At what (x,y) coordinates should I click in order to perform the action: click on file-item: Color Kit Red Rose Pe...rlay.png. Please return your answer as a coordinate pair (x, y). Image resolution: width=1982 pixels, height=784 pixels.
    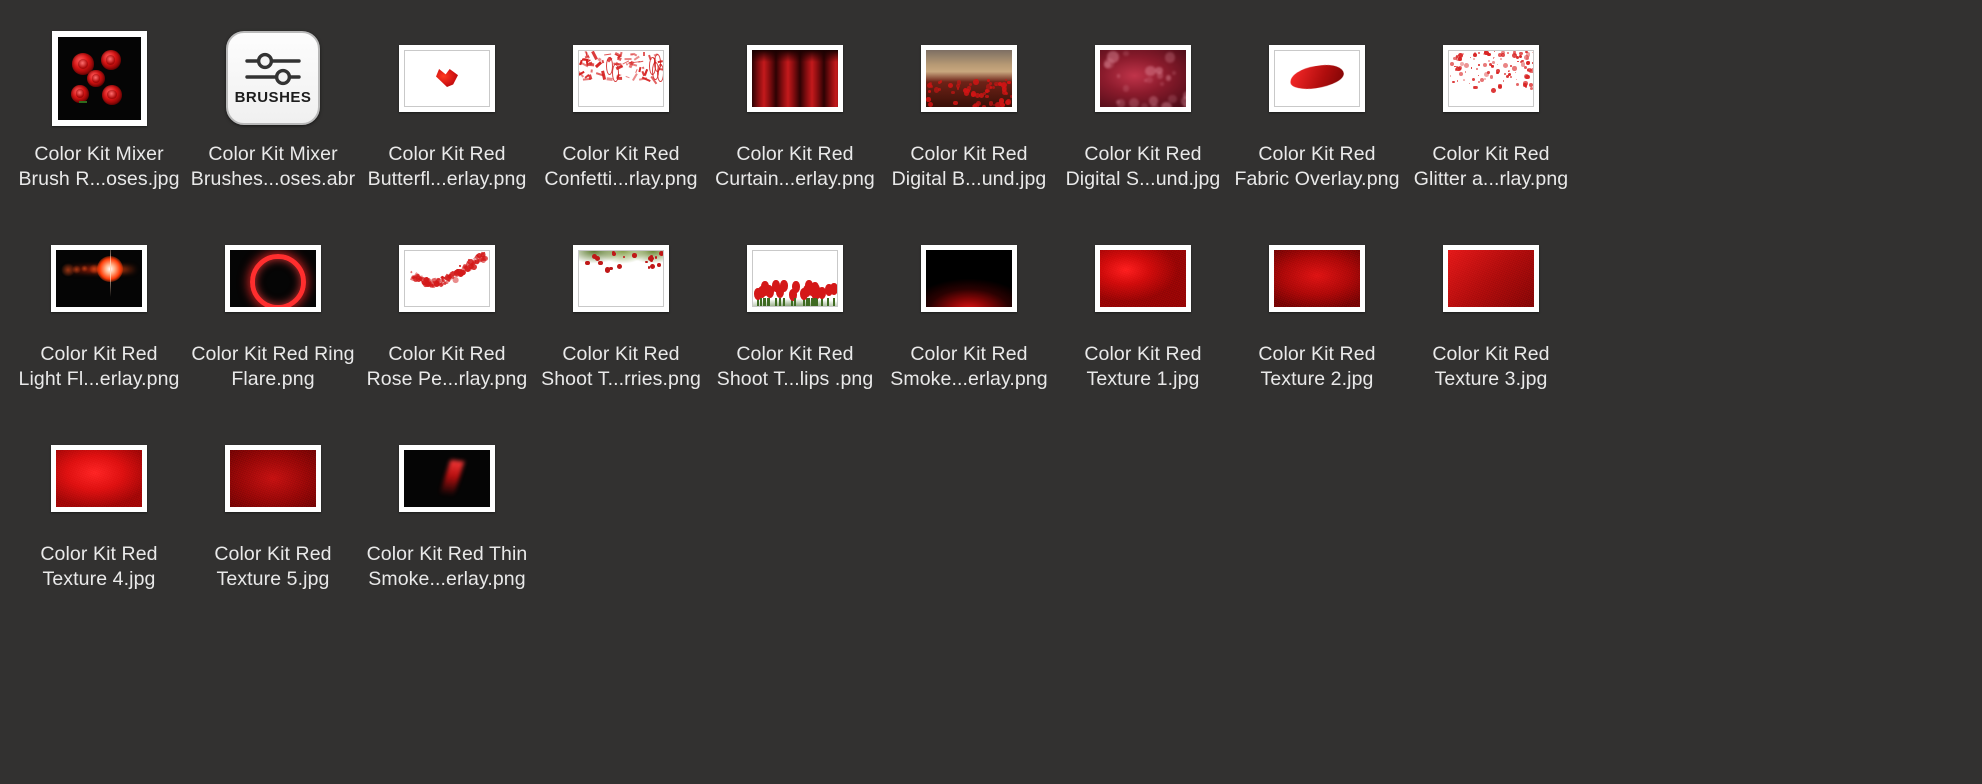
    Looking at the image, I should click on (447, 318).